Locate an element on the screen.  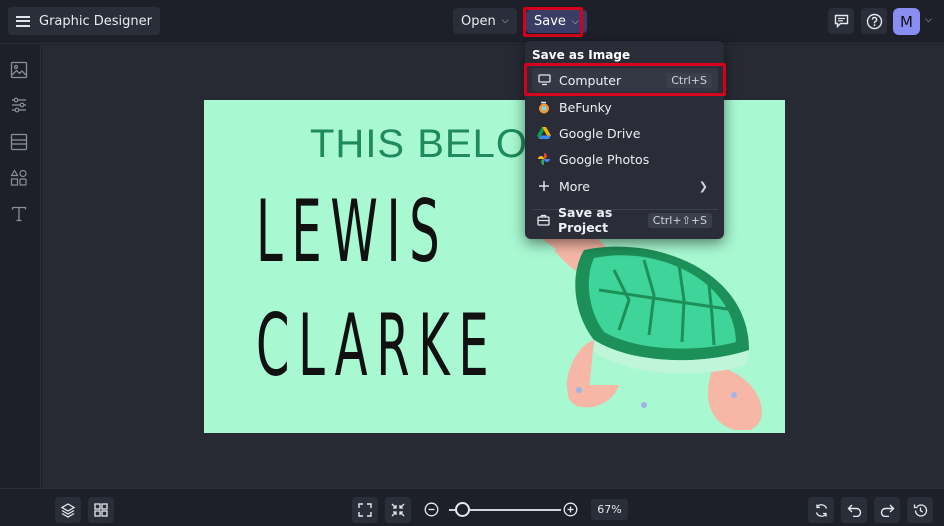
undo-icon is located at coordinates (854, 510).